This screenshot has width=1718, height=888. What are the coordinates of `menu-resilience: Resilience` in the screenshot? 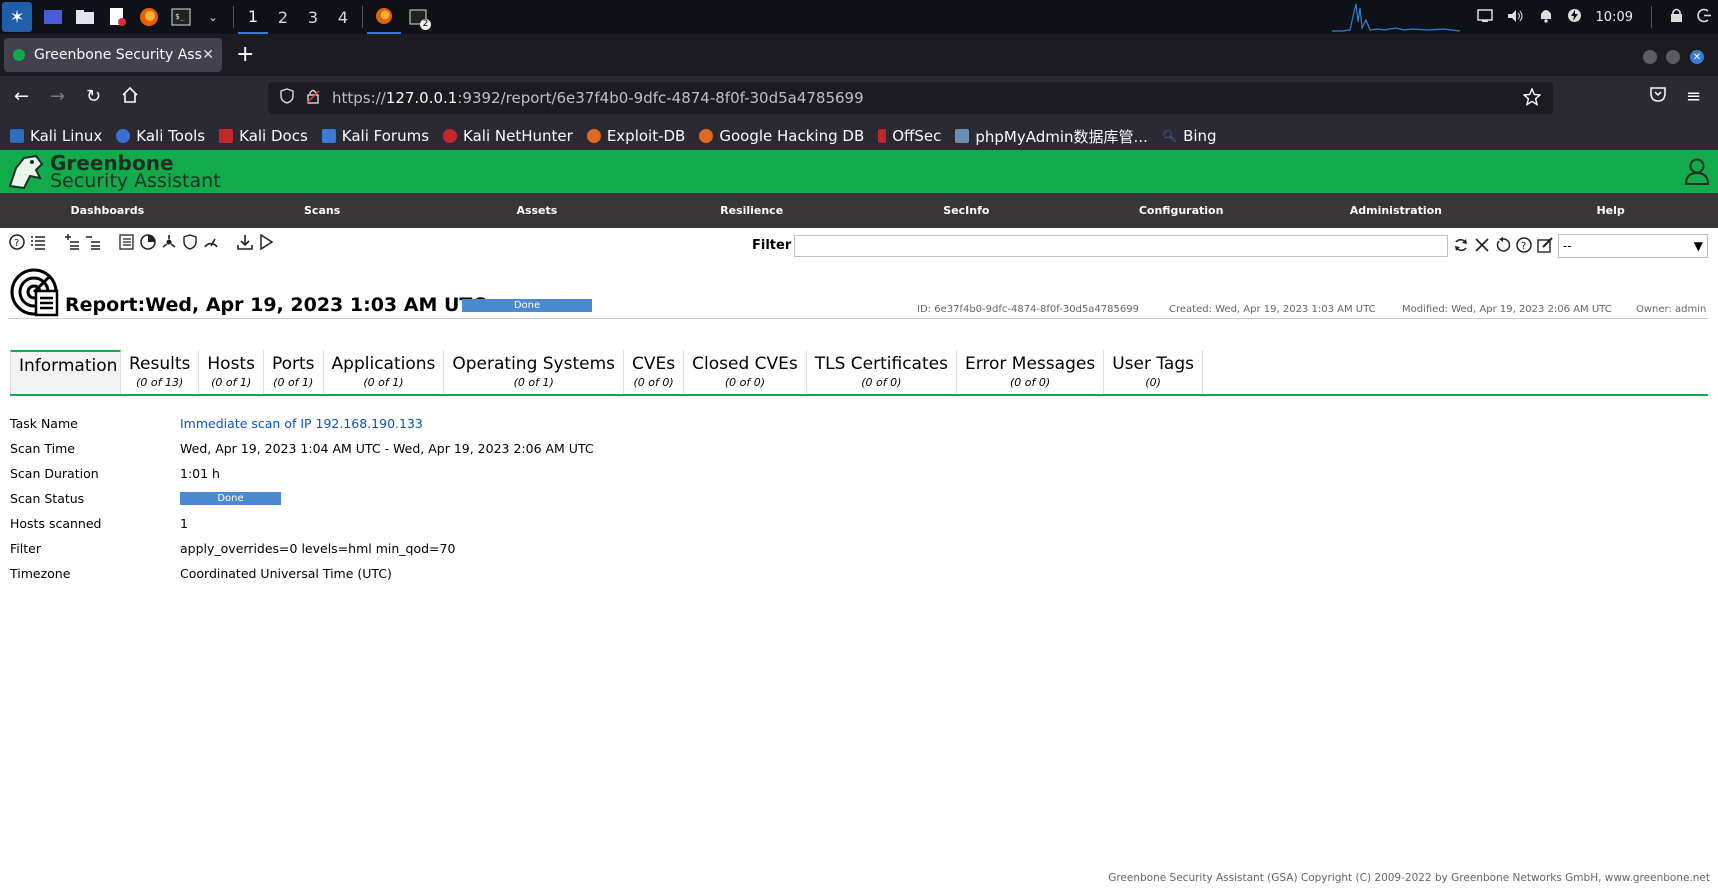 It's located at (751, 210).